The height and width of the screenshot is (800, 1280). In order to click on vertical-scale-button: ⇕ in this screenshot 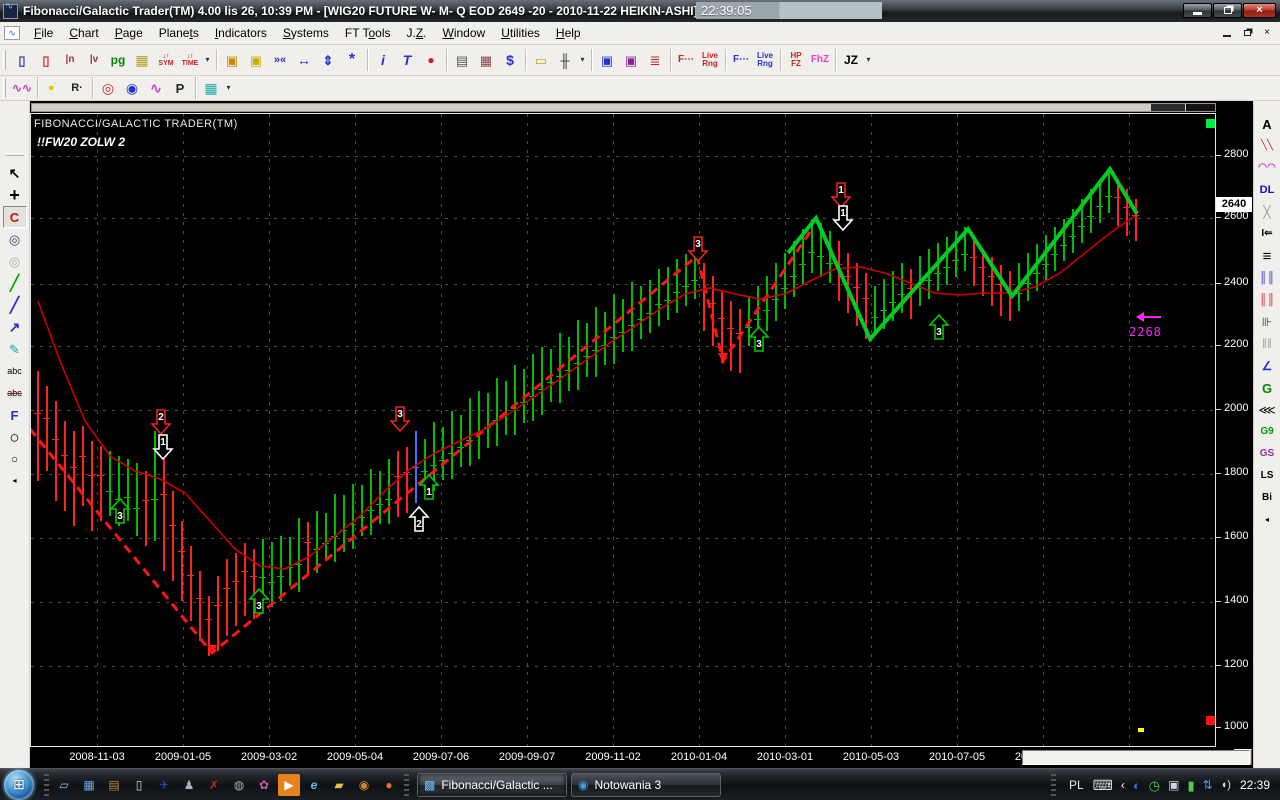, I will do `click(328, 60)`.